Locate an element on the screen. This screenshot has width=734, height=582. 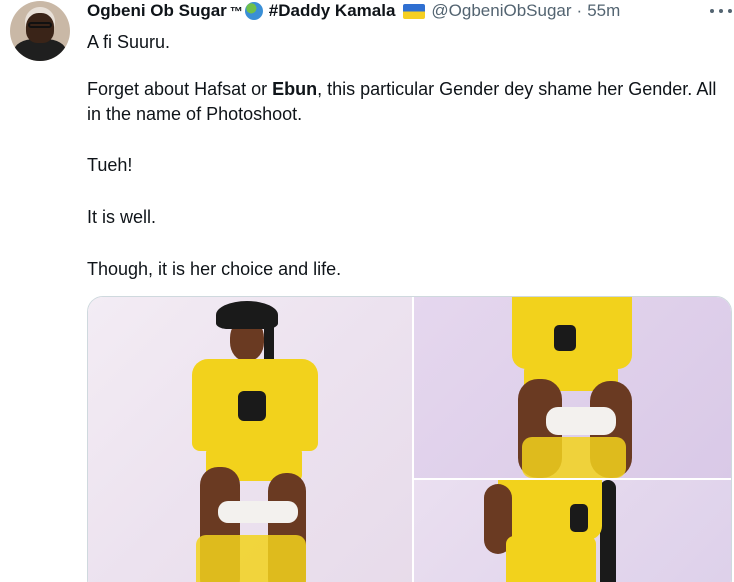
photo-figure-braids is located at coordinates (608, 531).